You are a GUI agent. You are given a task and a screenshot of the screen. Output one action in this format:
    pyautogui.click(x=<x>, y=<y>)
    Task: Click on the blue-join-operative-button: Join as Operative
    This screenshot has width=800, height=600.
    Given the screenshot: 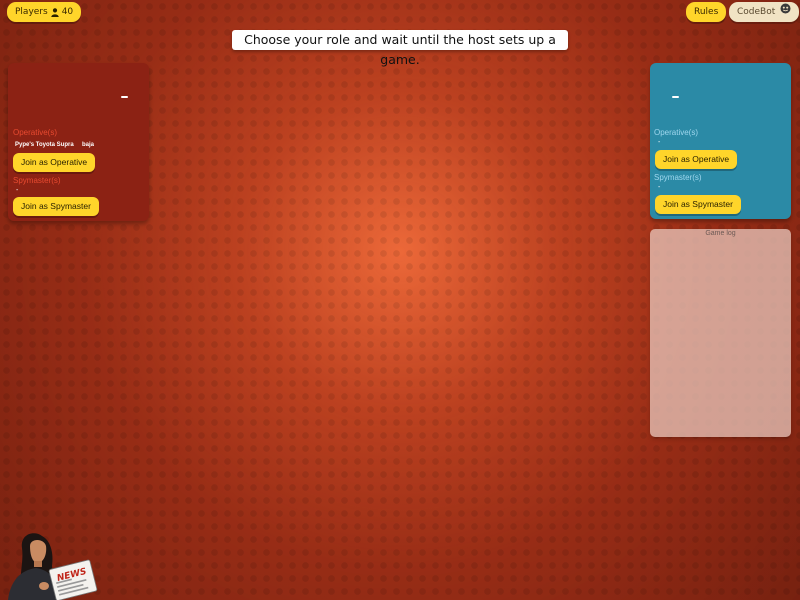 What is the action you would take?
    pyautogui.click(x=696, y=159)
    